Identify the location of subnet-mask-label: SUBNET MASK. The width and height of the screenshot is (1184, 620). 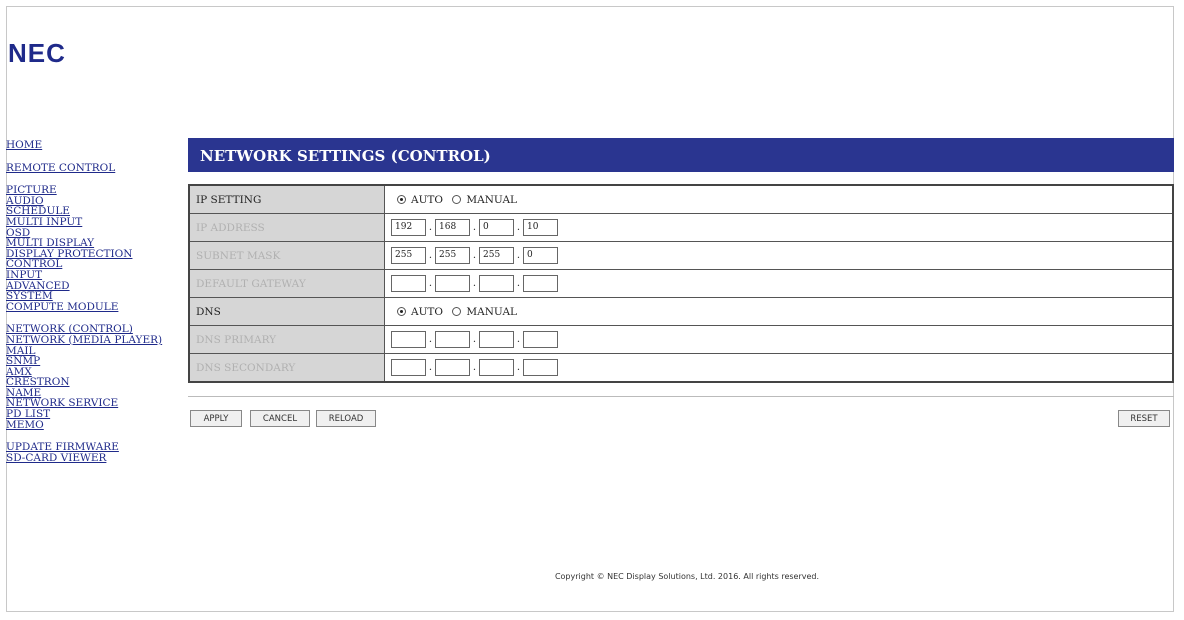
(286, 255).